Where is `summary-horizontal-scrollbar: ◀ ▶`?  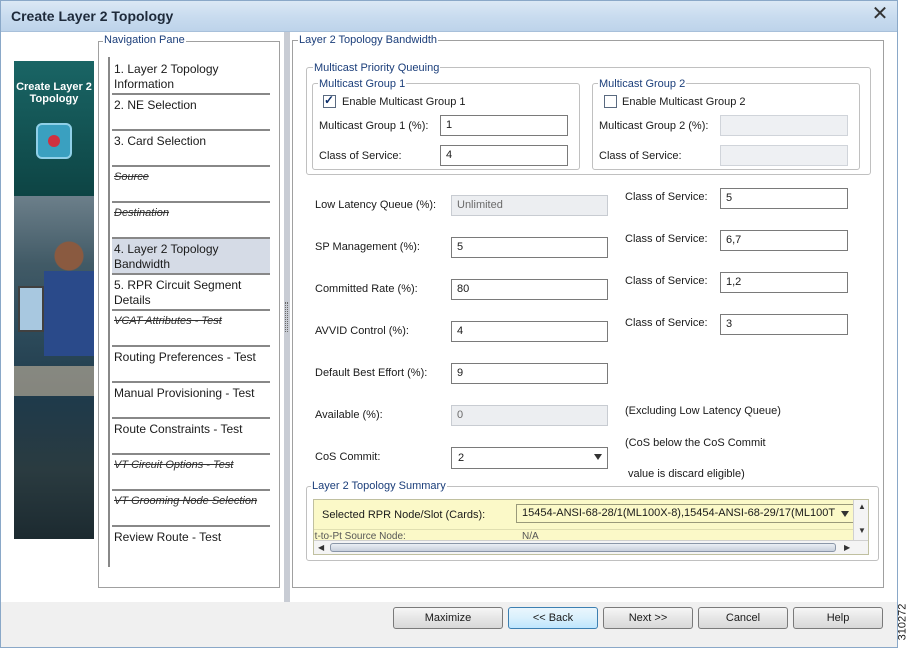 summary-horizontal-scrollbar: ◀ ▶ is located at coordinates (591, 547).